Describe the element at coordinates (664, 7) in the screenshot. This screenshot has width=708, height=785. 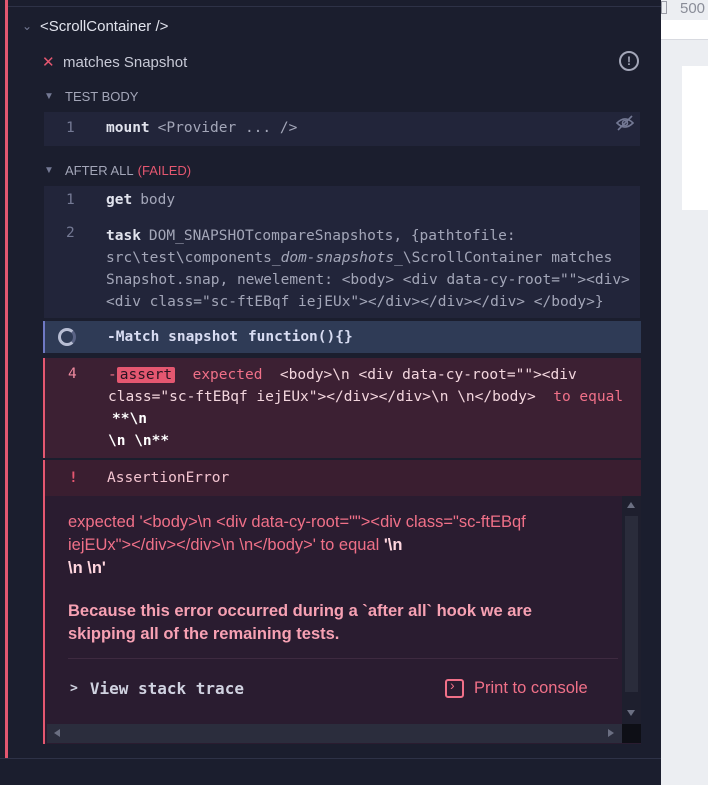
I see `viewport-icon` at that location.